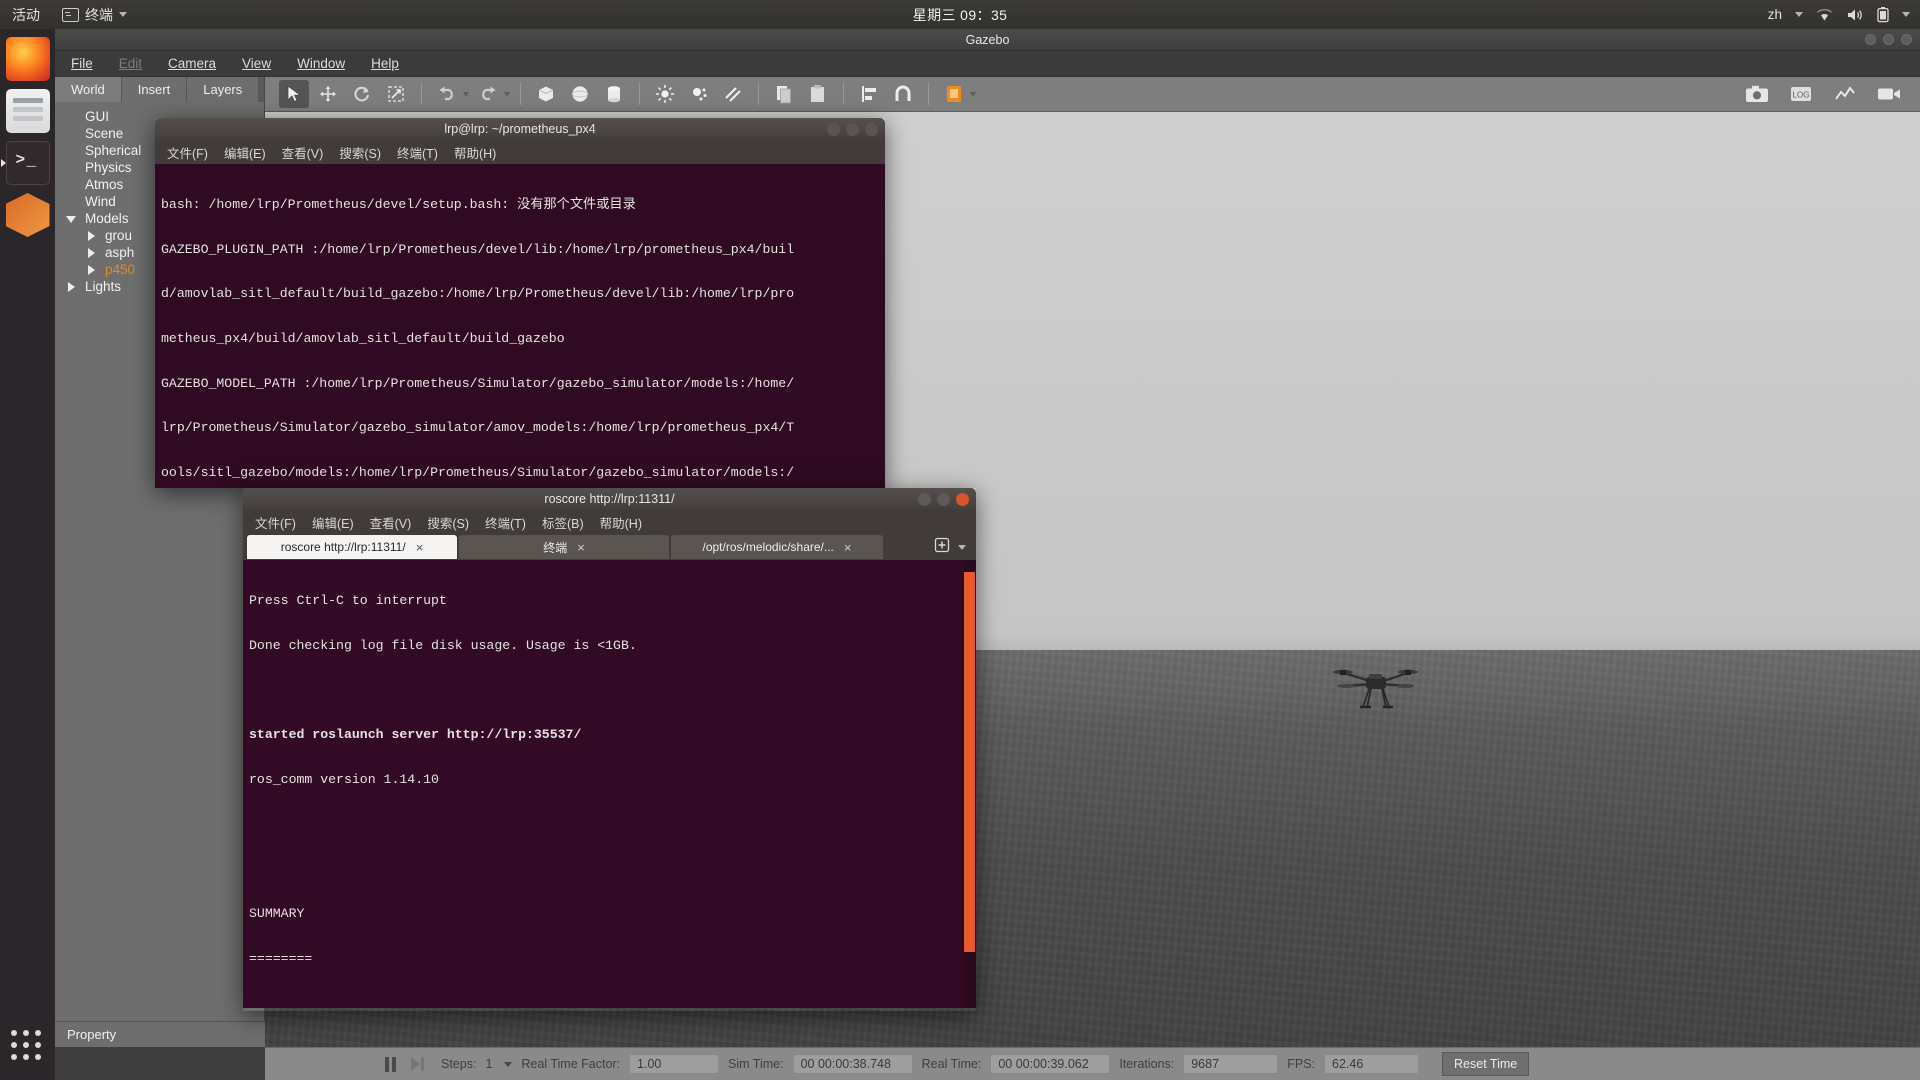 The width and height of the screenshot is (1920, 1080). I want to click on app-menu-button: 终端, so click(94, 15).